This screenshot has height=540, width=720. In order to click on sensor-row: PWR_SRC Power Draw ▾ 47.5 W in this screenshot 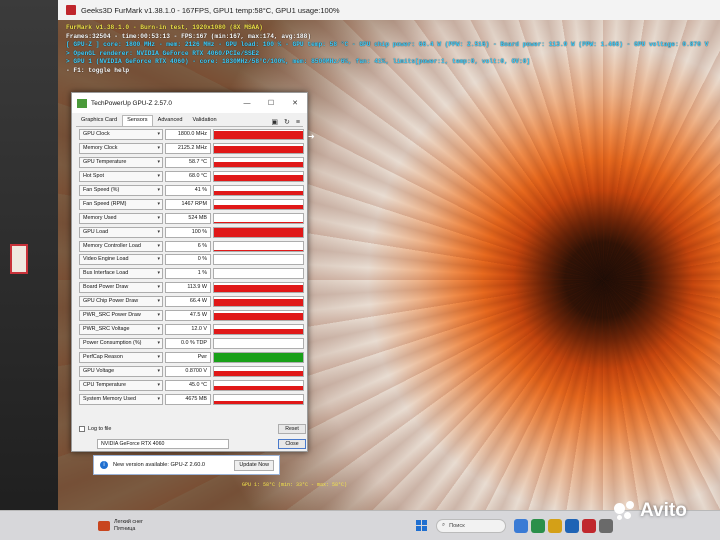, I will do `click(192, 316)`.